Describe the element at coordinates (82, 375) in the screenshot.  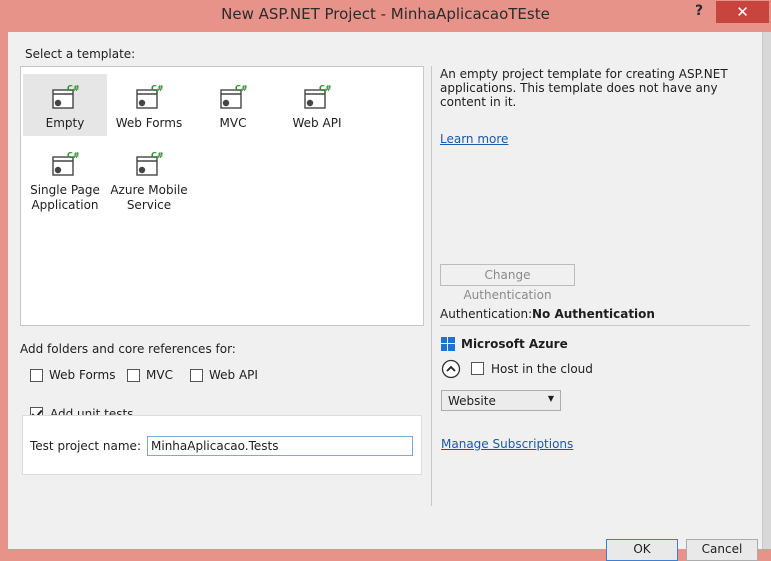
I see `web-forms-label: Web Forms` at that location.